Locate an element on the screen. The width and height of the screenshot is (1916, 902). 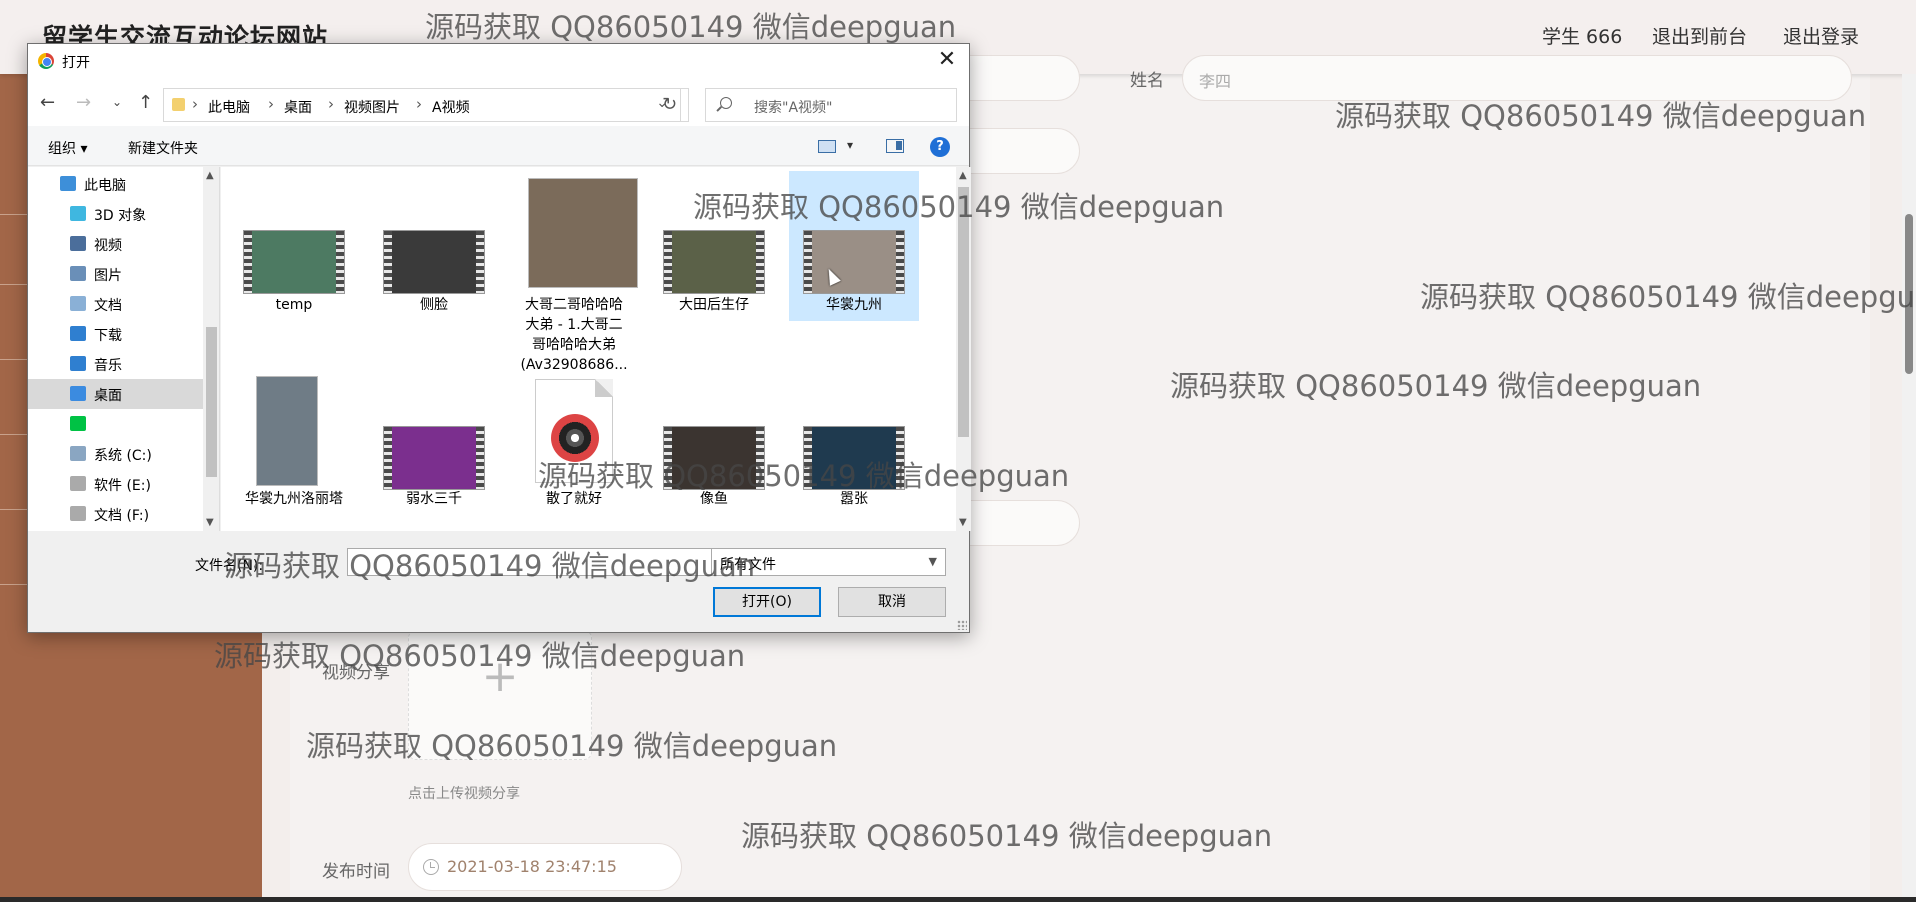
image-thumbnail-icon is located at coordinates (583, 233).